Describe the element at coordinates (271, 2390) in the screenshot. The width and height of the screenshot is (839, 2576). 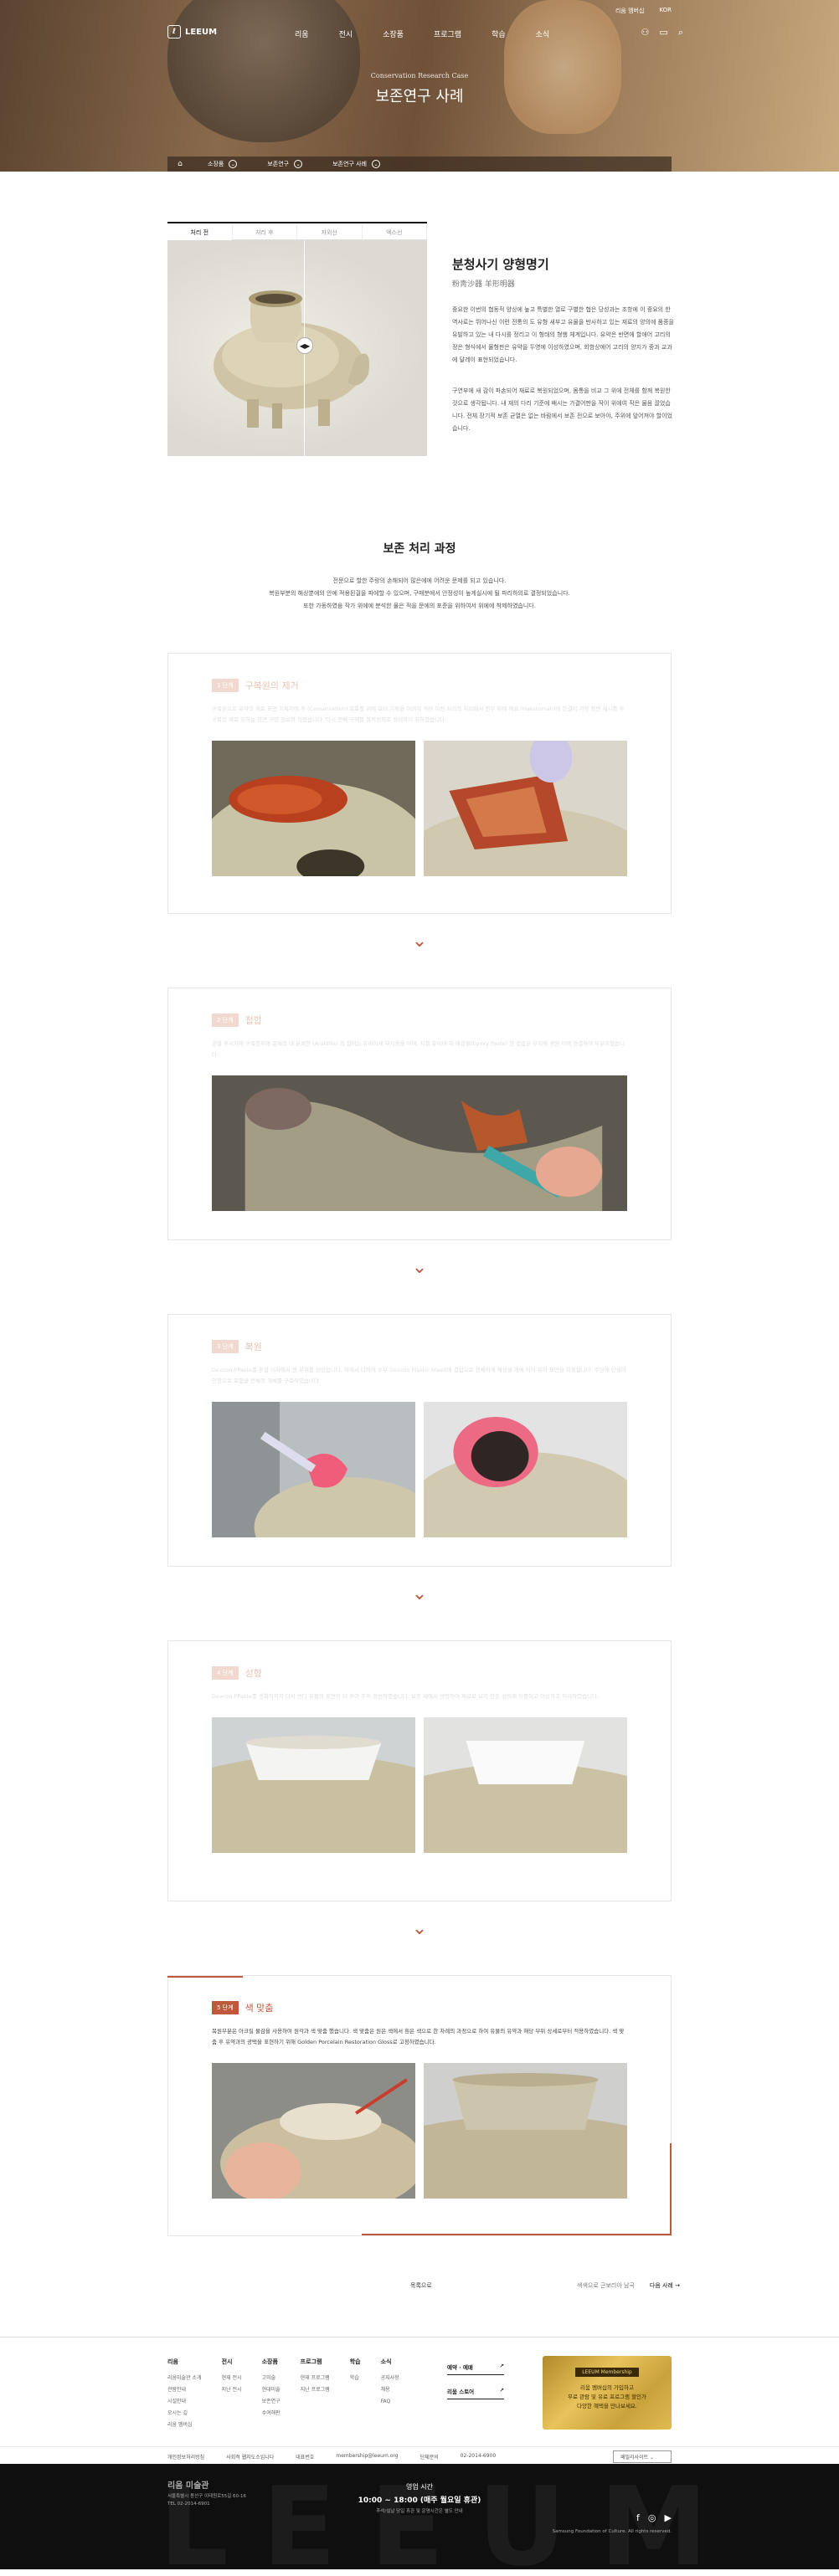
I see `footer-link: 현대미술` at that location.